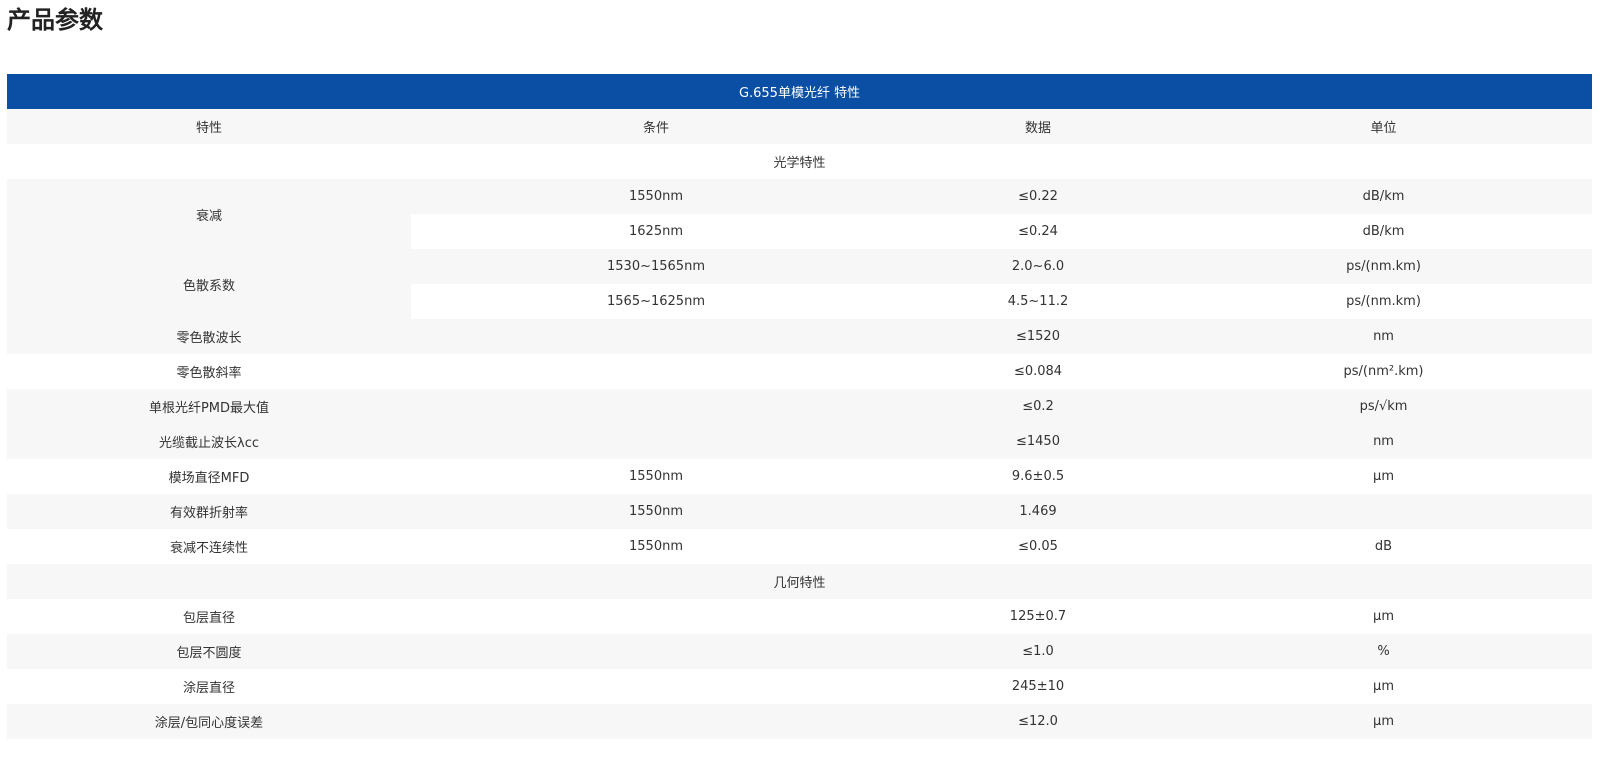  What do you see at coordinates (209, 126) in the screenshot?
I see `header-characteristic: 特性` at bounding box center [209, 126].